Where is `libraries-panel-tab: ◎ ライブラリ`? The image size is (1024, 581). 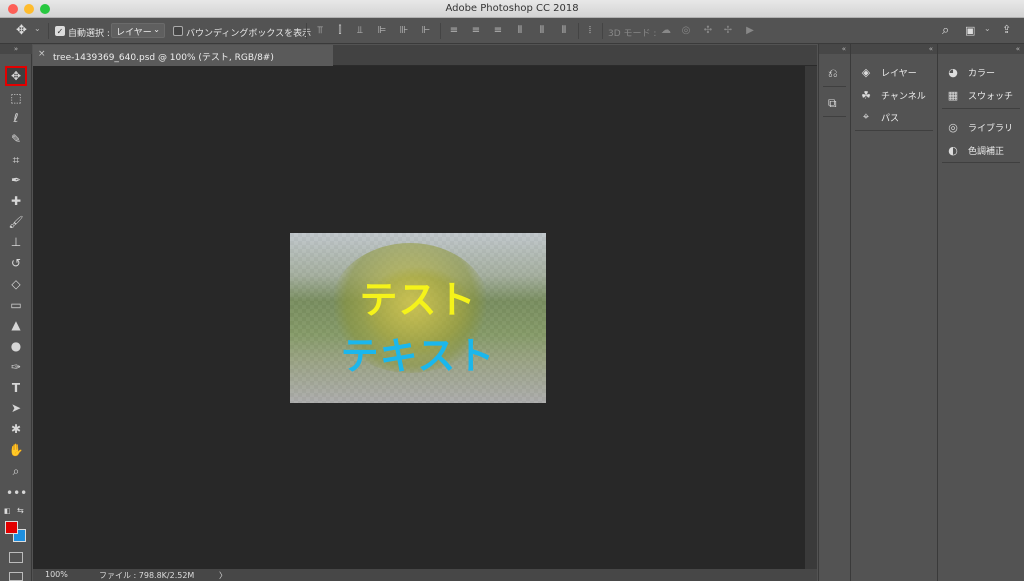
libraries-panel-tab: ◎ ライブラリ is located at coordinates (979, 127).